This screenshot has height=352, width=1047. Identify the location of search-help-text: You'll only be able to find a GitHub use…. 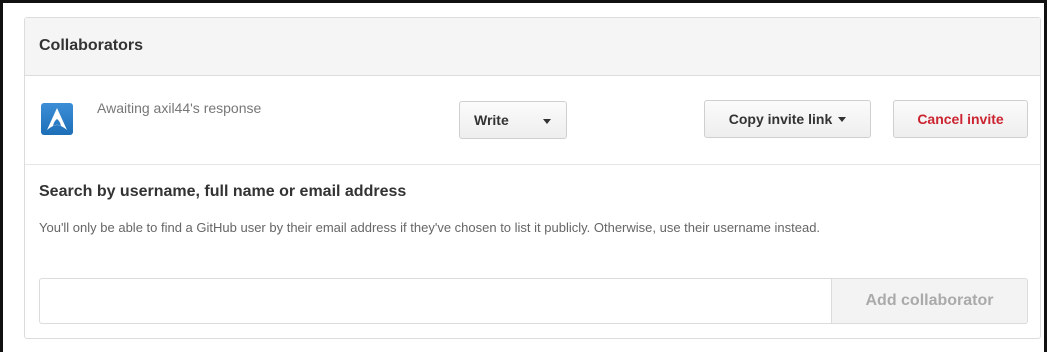
(430, 227).